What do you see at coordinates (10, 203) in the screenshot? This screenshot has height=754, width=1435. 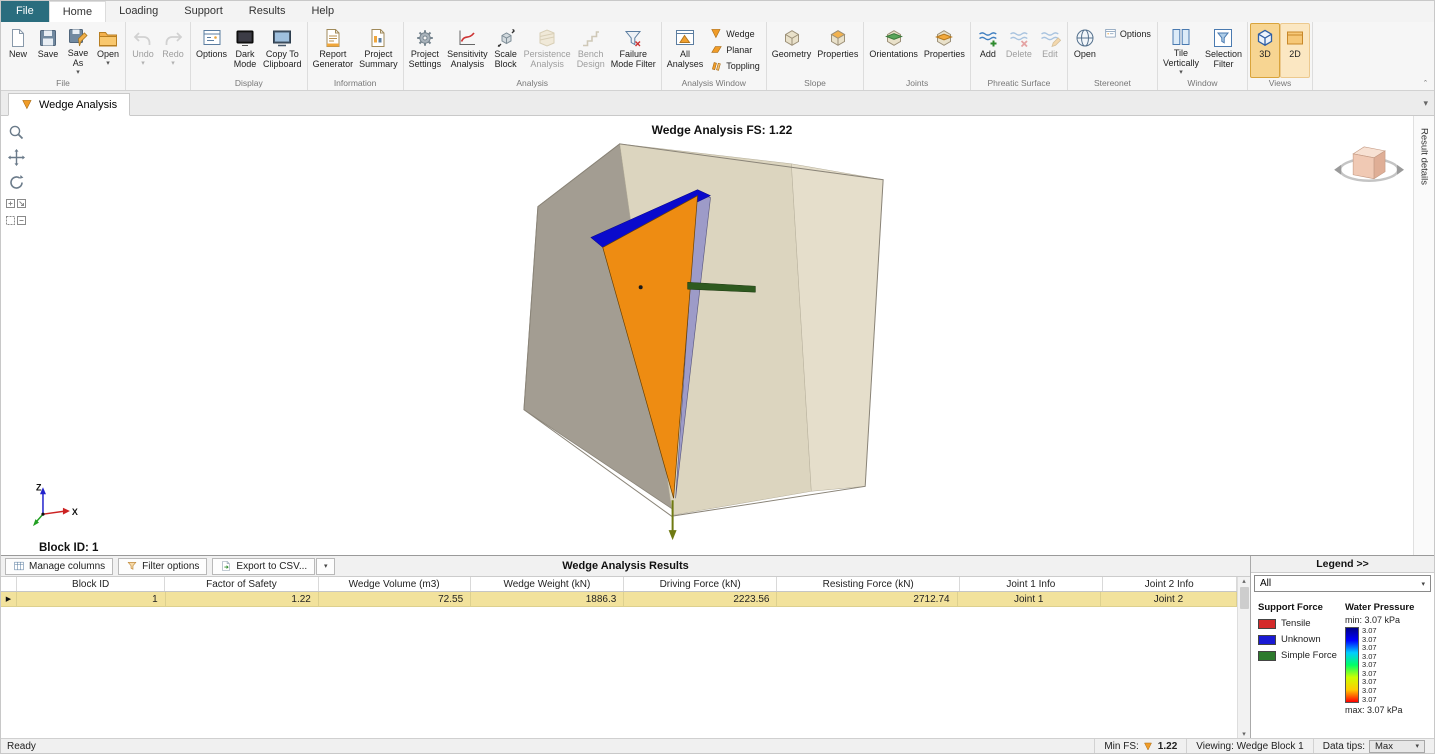 I see `zoom-extents-icon` at bounding box center [10, 203].